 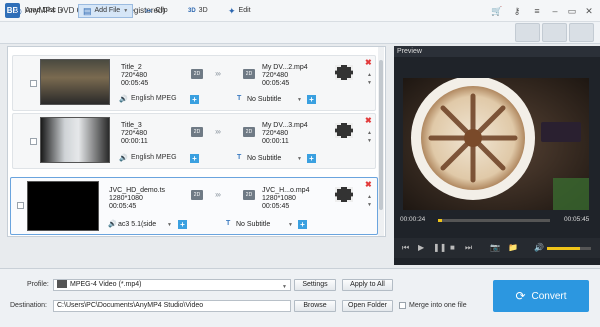 What do you see at coordinates (402, 305) in the screenshot?
I see `merge-checkbox` at bounding box center [402, 305].